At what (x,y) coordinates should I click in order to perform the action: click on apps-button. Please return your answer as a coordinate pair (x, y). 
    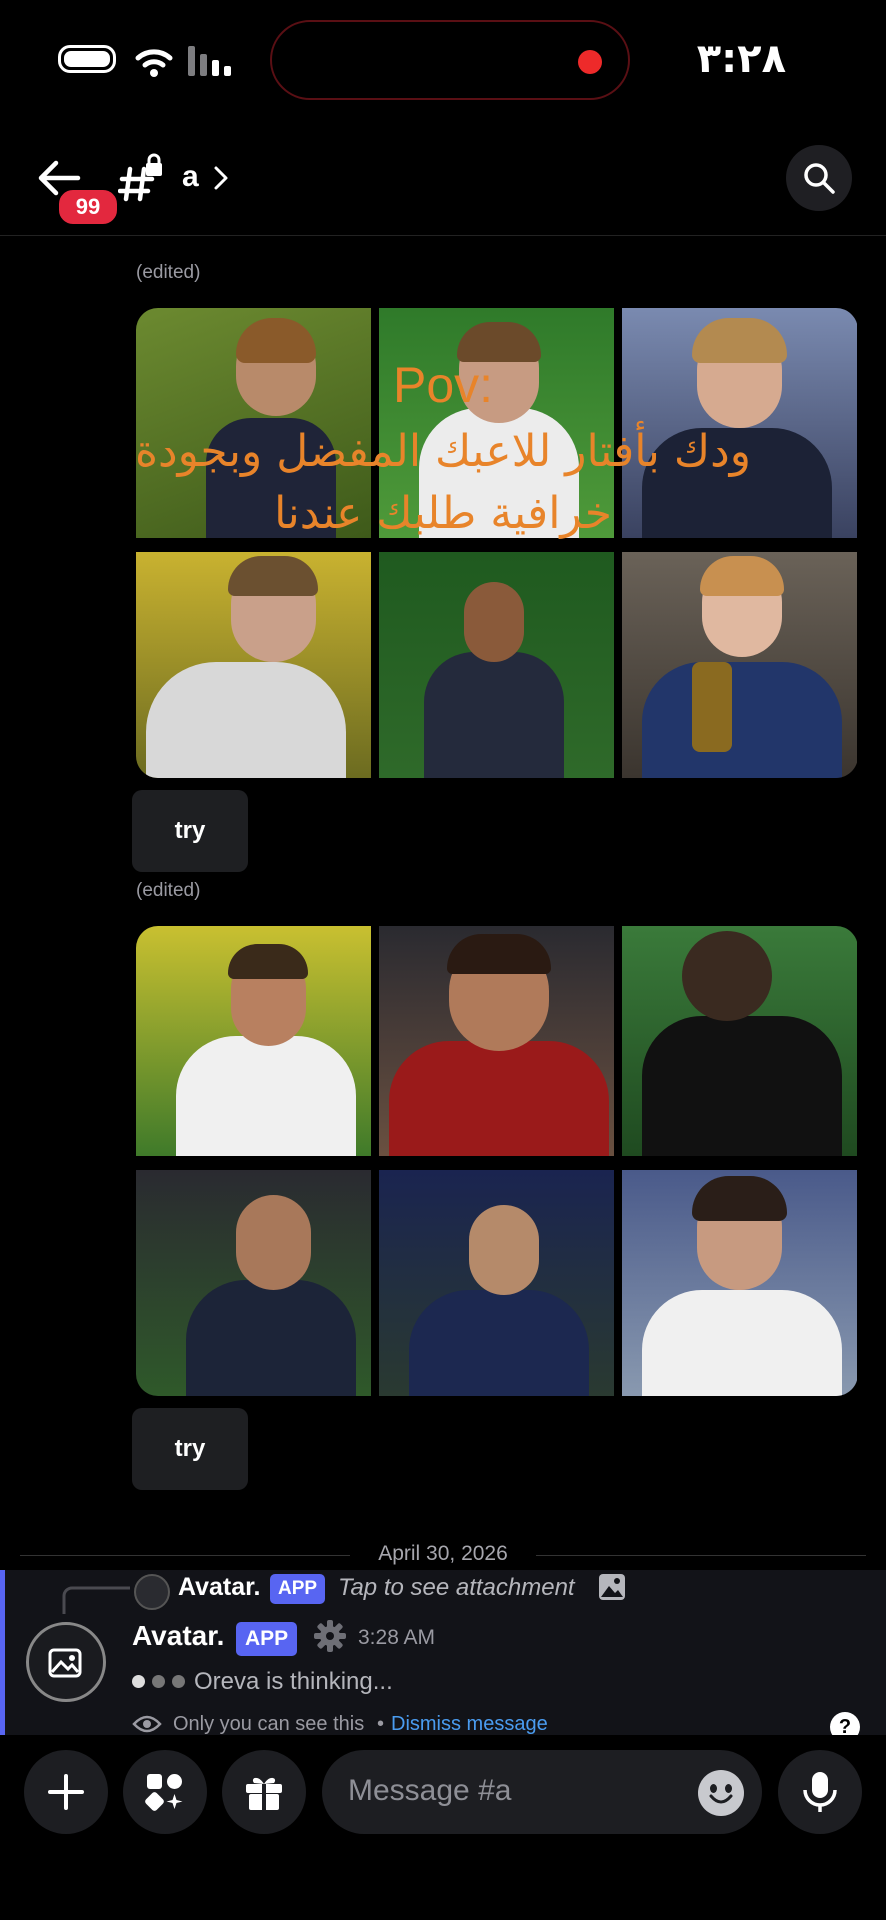
    Looking at the image, I should click on (165, 1792).